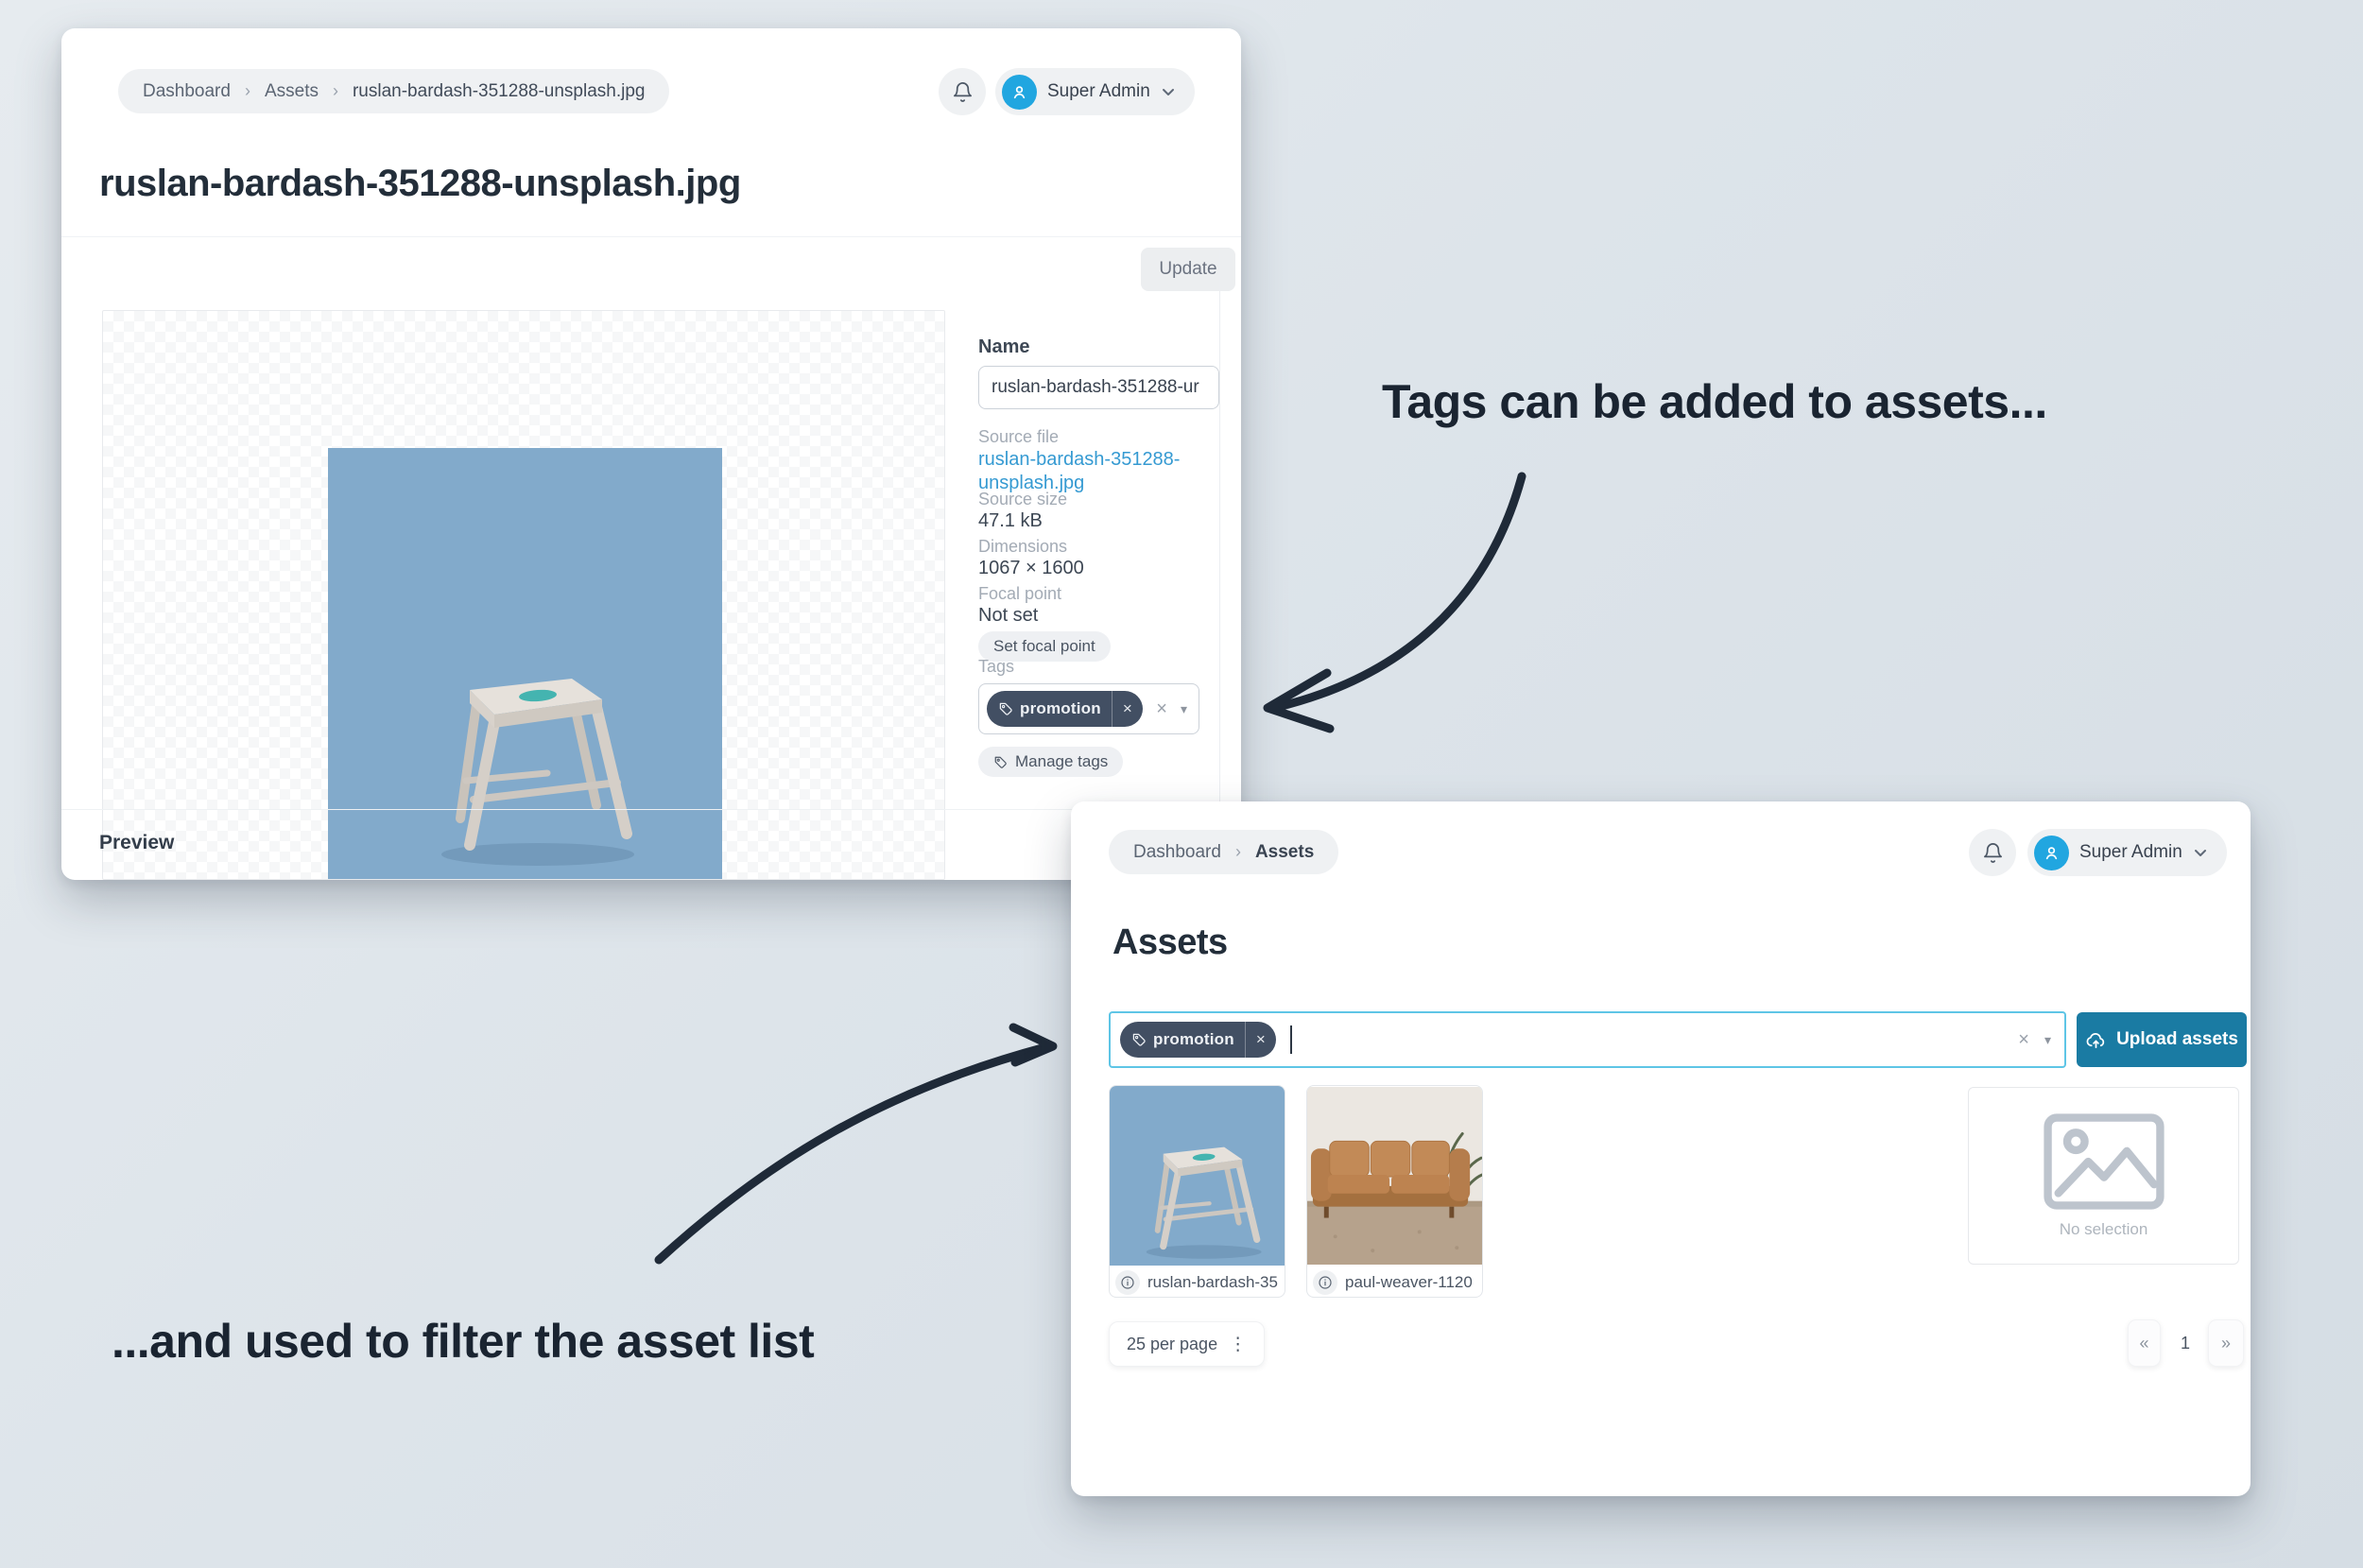 The image size is (2363, 1568). What do you see at coordinates (1261, 1039) in the screenshot?
I see `remove-filter-tag-button: ×` at bounding box center [1261, 1039].